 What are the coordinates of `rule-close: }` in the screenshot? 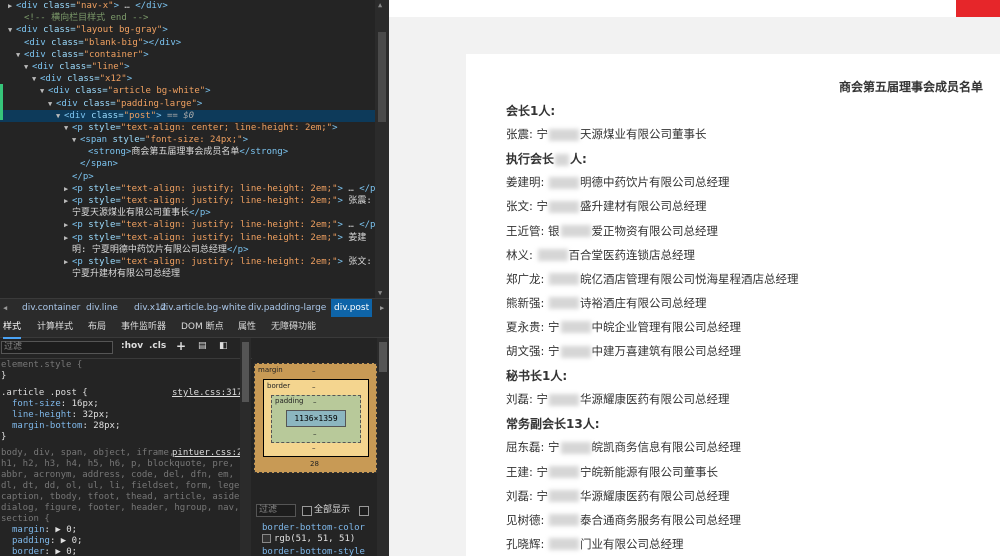 It's located at (4, 376).